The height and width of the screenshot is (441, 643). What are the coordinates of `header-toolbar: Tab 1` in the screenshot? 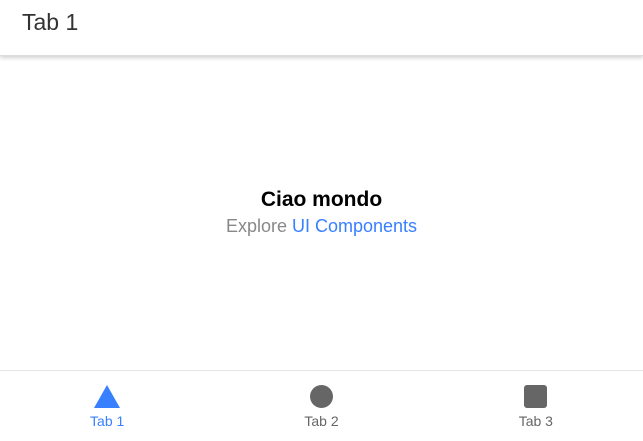 It's located at (321, 28).